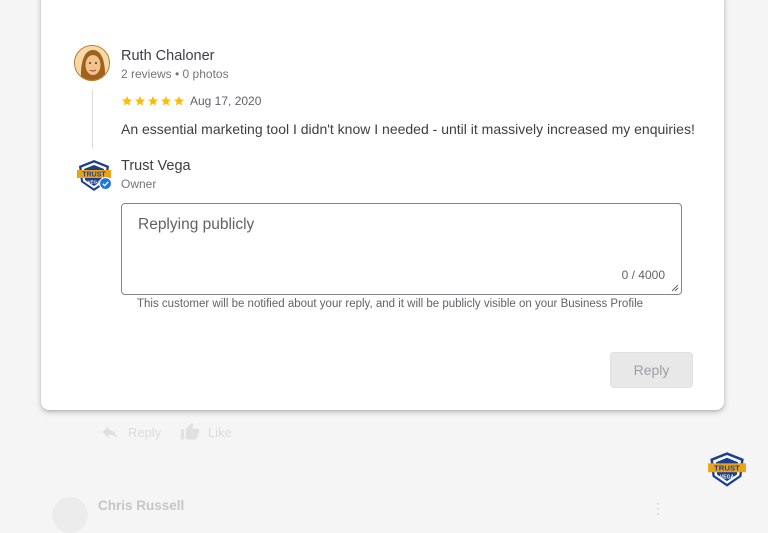 The height and width of the screenshot is (533, 768). I want to click on thread-line, so click(92, 119).